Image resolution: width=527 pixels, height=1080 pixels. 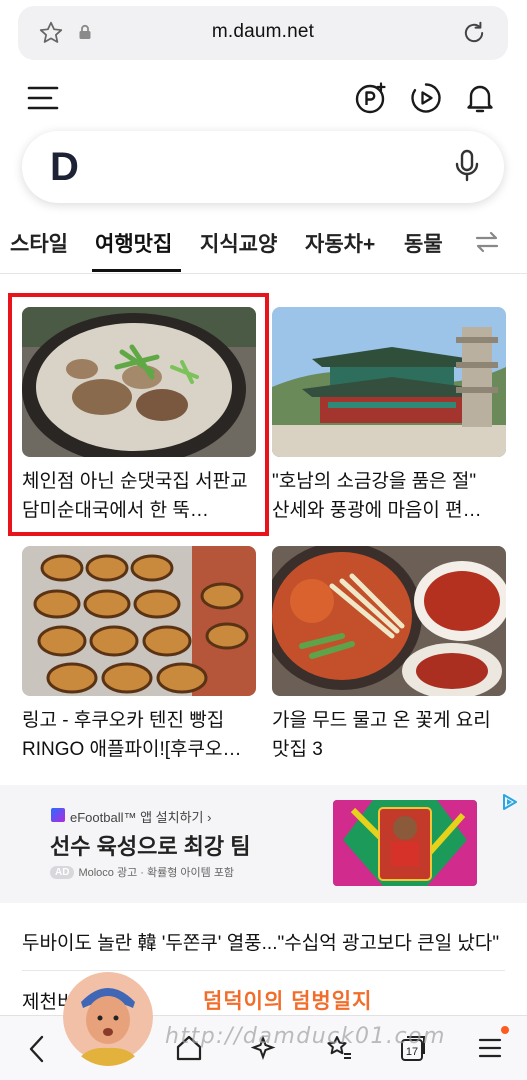 What do you see at coordinates (139, 621) in the screenshot?
I see `article-thumbnail-pastry` at bounding box center [139, 621].